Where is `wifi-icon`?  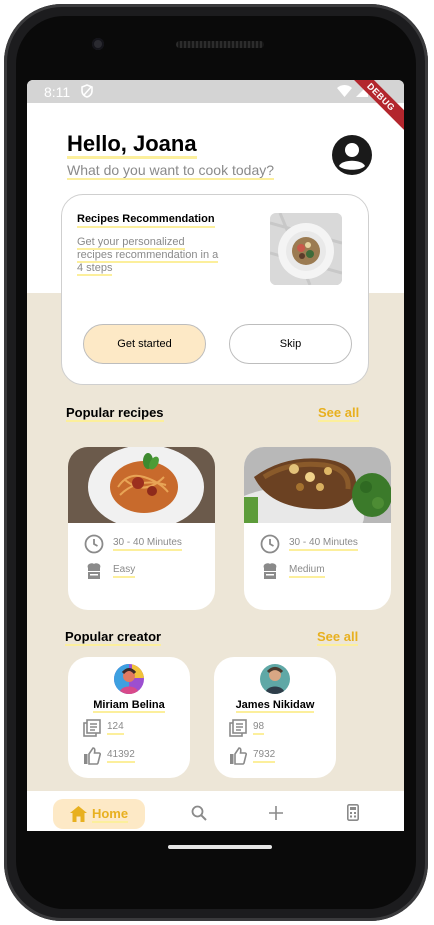
wifi-icon is located at coordinates (344, 90).